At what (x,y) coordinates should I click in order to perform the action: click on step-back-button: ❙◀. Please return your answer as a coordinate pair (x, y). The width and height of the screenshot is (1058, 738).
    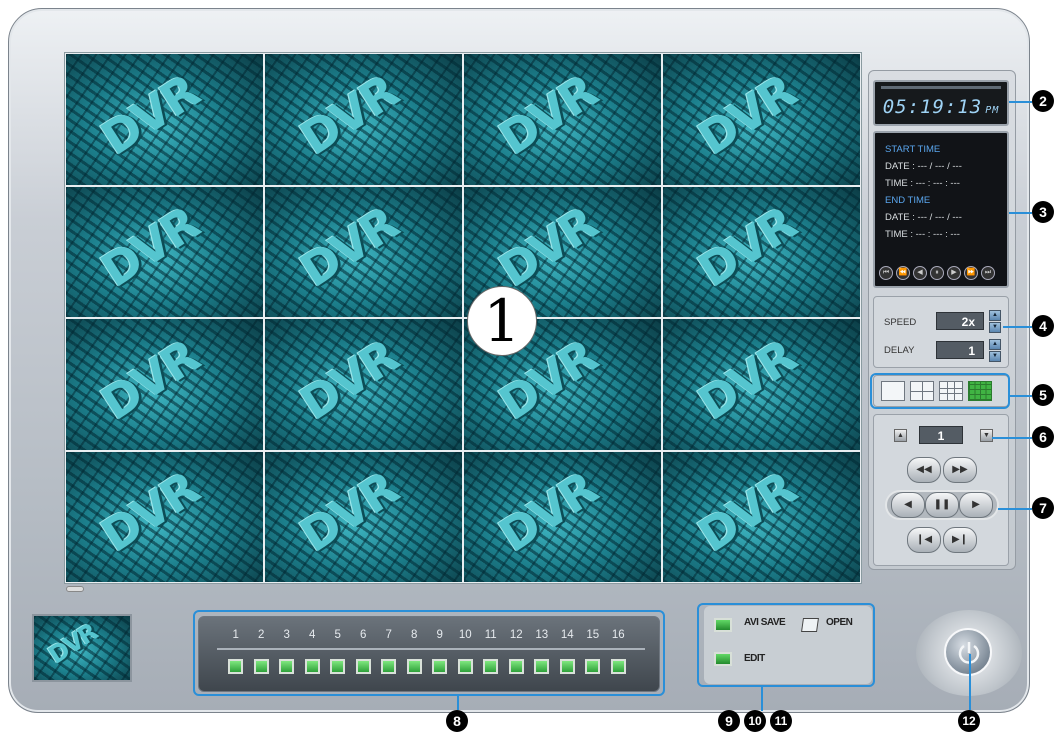
    Looking at the image, I should click on (924, 540).